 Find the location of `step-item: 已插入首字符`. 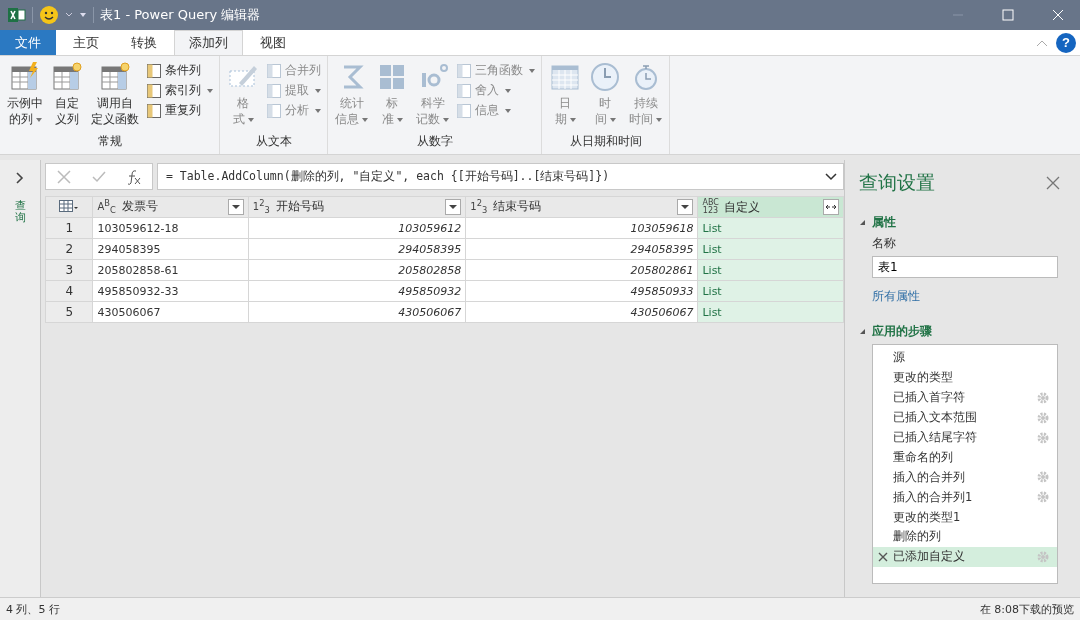

step-item: 已插入首字符 is located at coordinates (965, 397).